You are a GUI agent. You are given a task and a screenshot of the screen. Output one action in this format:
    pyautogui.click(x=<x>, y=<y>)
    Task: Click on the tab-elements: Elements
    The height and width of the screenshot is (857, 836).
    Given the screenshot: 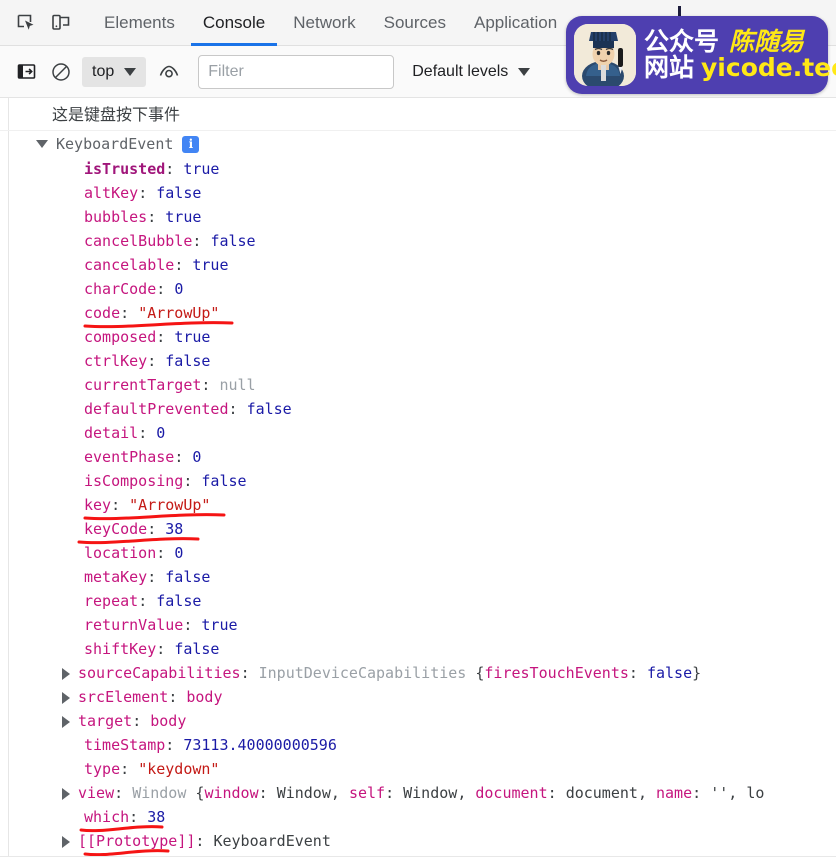 What is the action you would take?
    pyautogui.click(x=139, y=23)
    